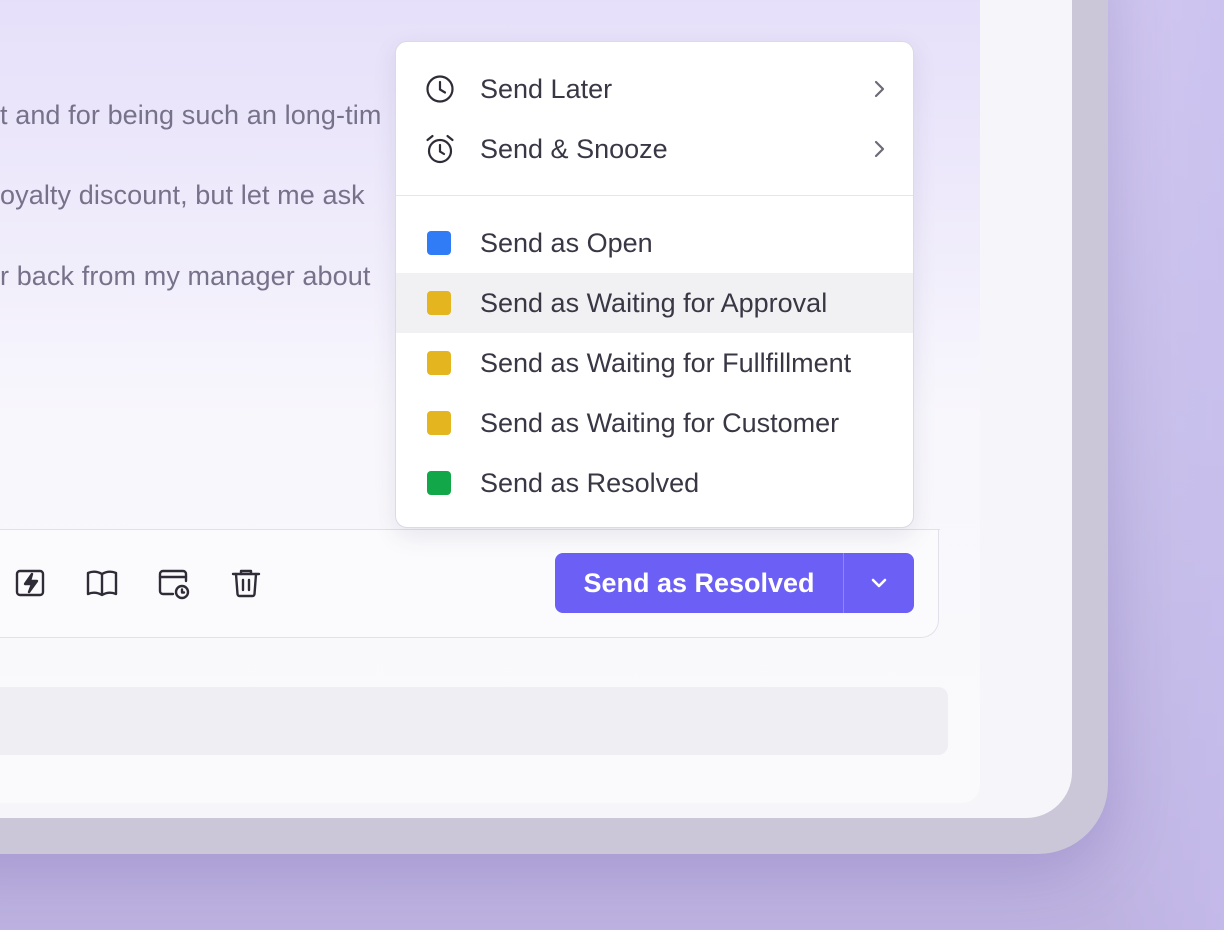  Describe the element at coordinates (191, 115) in the screenshot. I see `message-line-1: t and for being such an long-tim` at that location.